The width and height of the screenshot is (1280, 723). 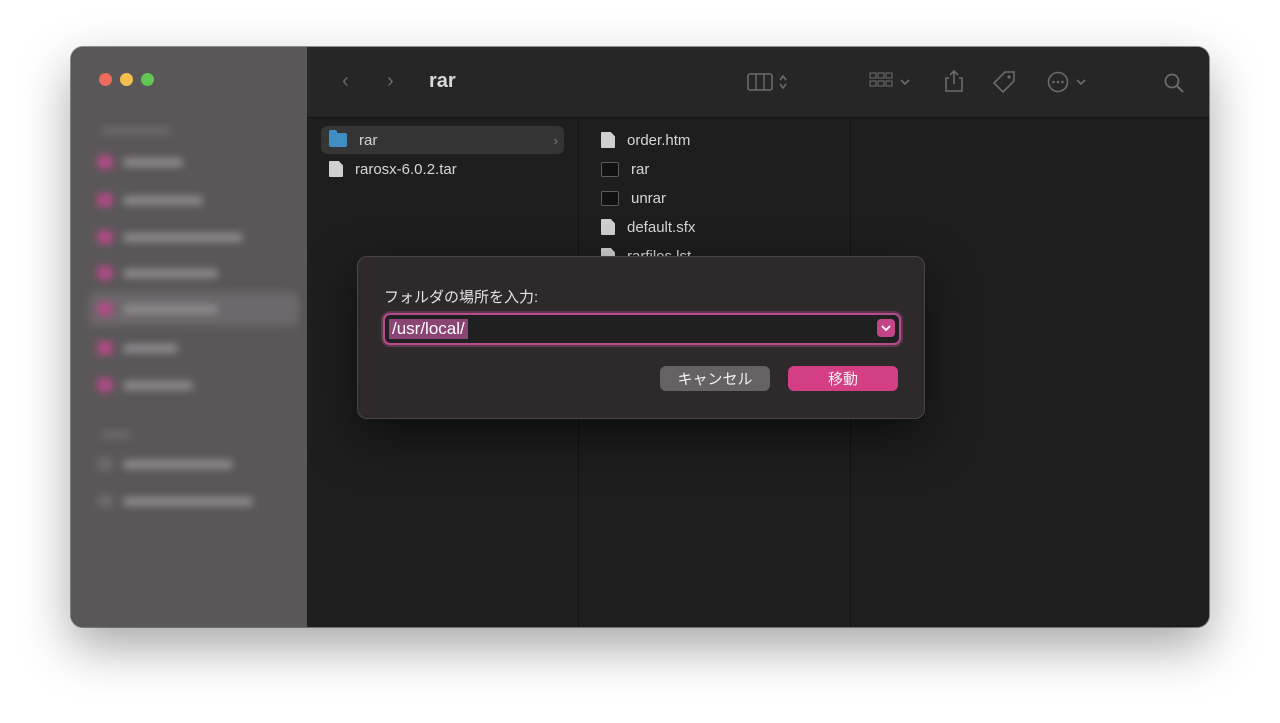 I want to click on list-item: unrar, so click(x=714, y=198).